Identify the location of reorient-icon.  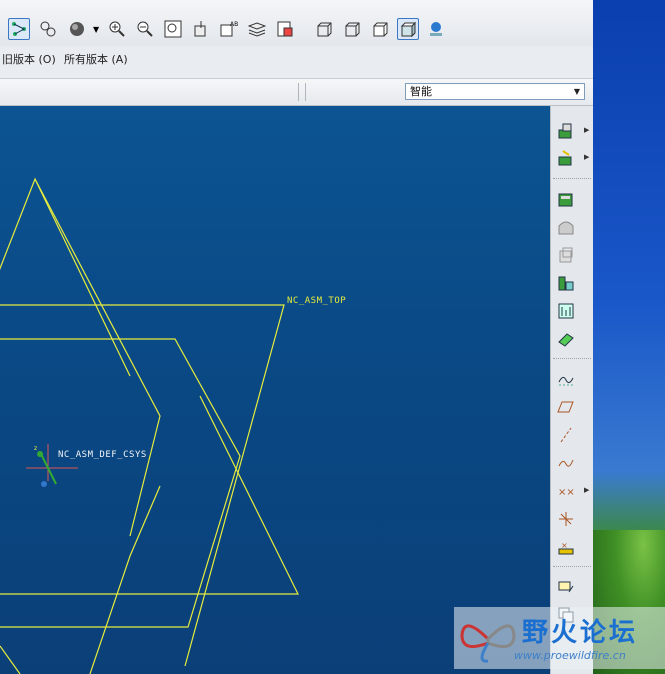
(201, 29).